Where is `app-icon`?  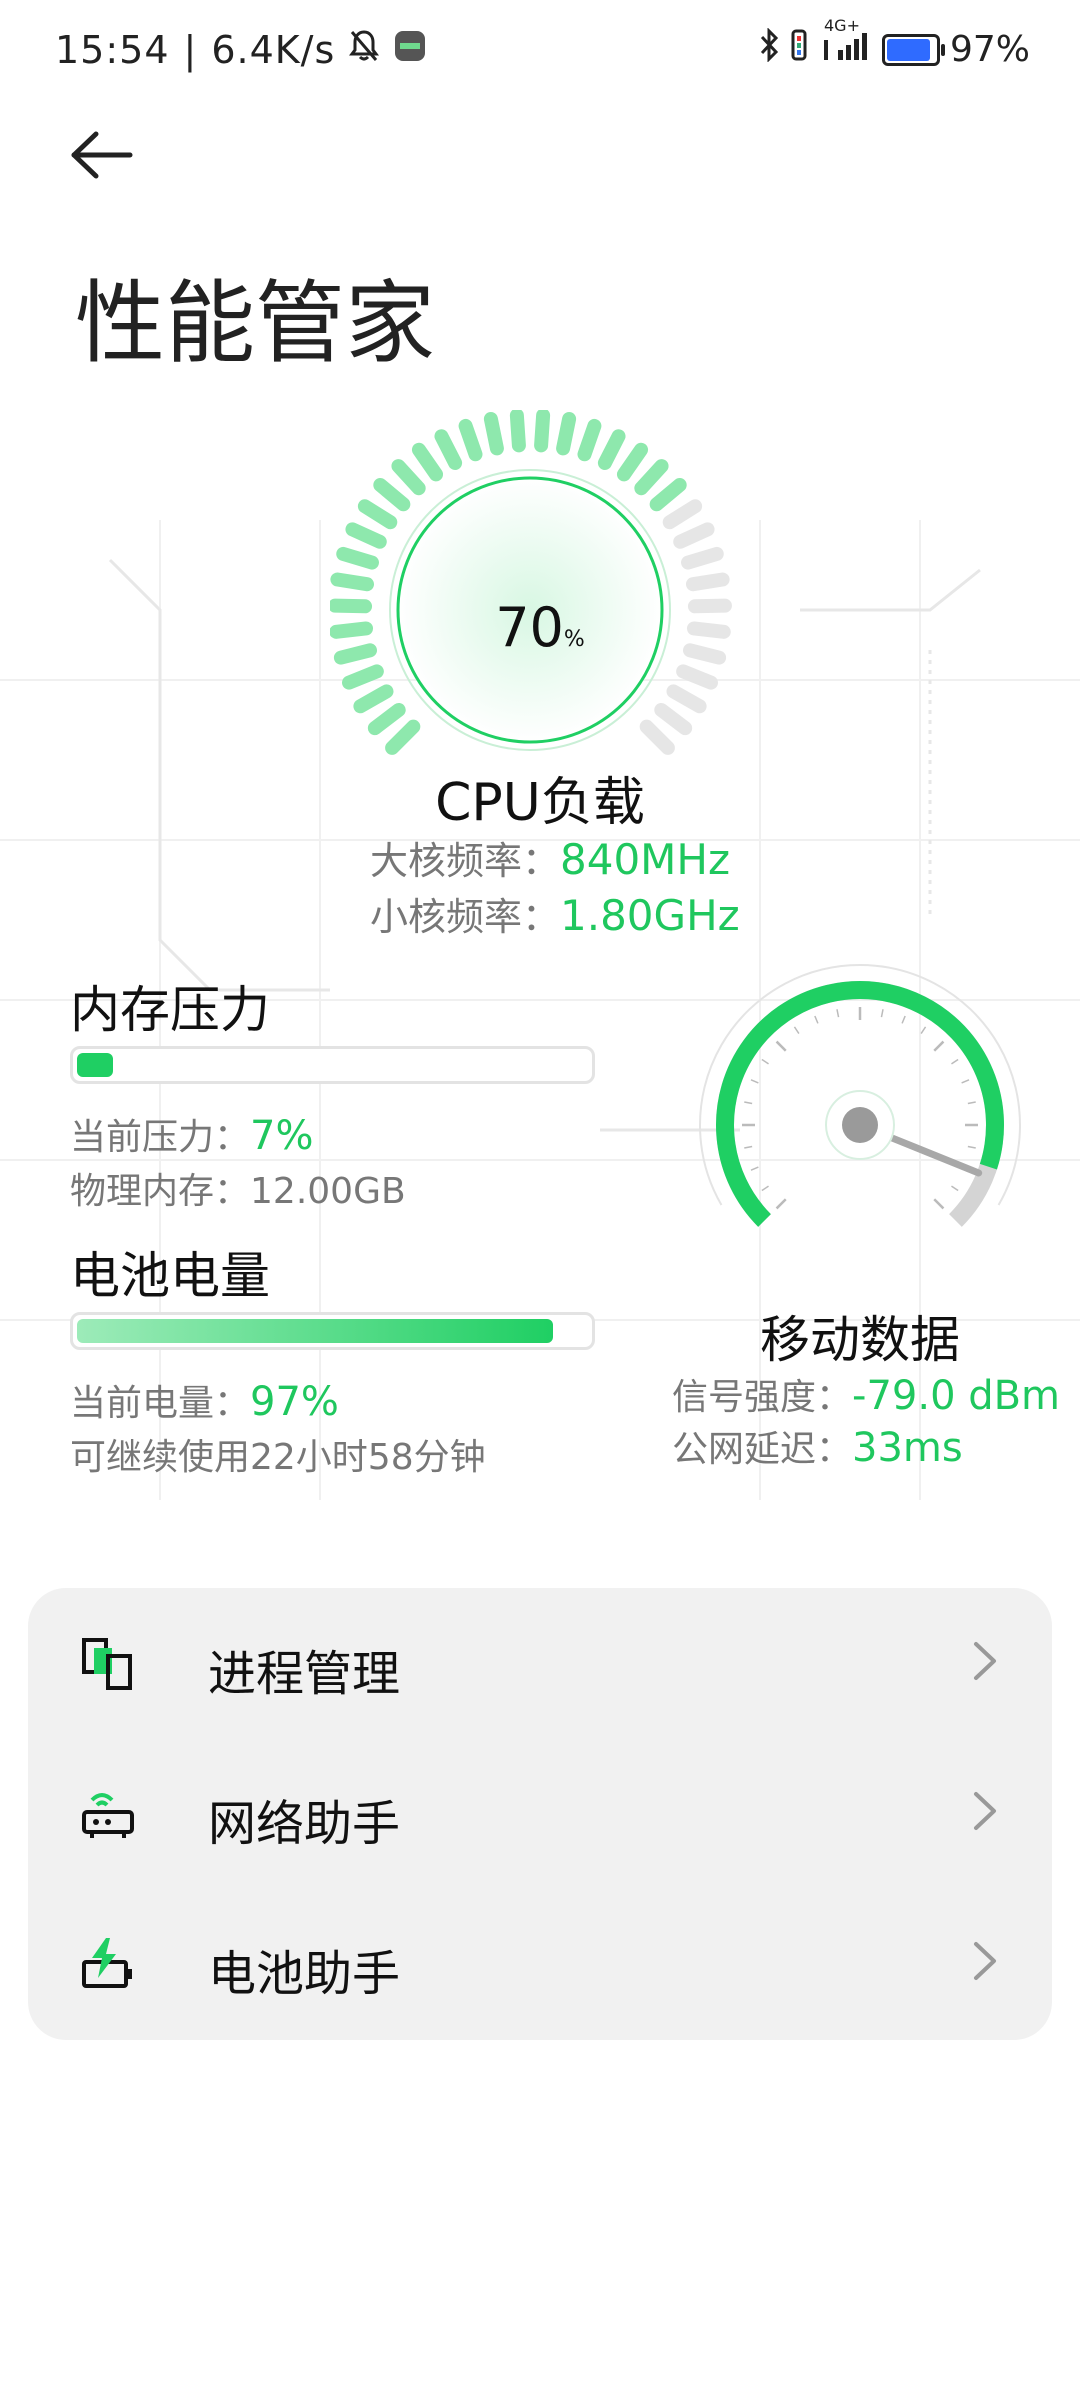 app-icon is located at coordinates (410, 50).